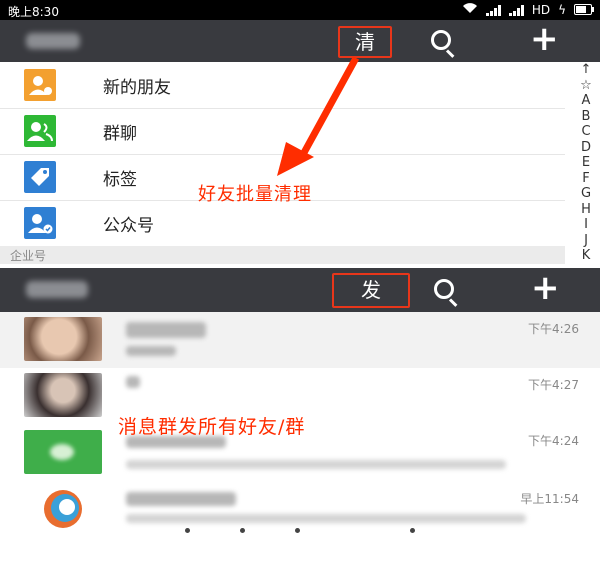  Describe the element at coordinates (300, 290) in the screenshot. I see `bottom-nav-bar: 发 +` at that location.